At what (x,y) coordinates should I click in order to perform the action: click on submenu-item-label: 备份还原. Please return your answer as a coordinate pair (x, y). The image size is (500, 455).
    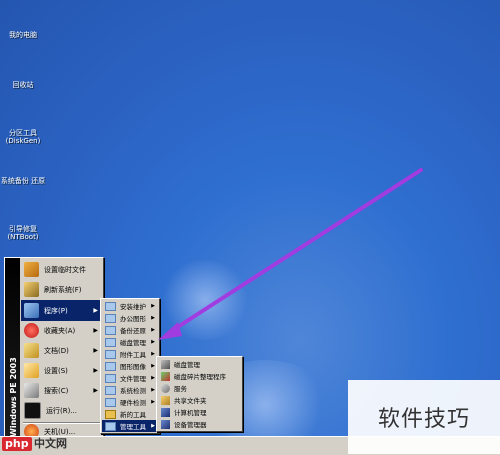
    Looking at the image, I should click on (133, 331).